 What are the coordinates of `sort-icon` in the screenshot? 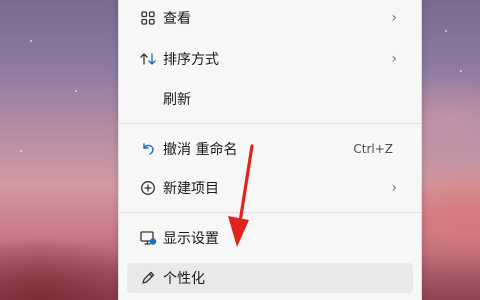 It's located at (148, 59).